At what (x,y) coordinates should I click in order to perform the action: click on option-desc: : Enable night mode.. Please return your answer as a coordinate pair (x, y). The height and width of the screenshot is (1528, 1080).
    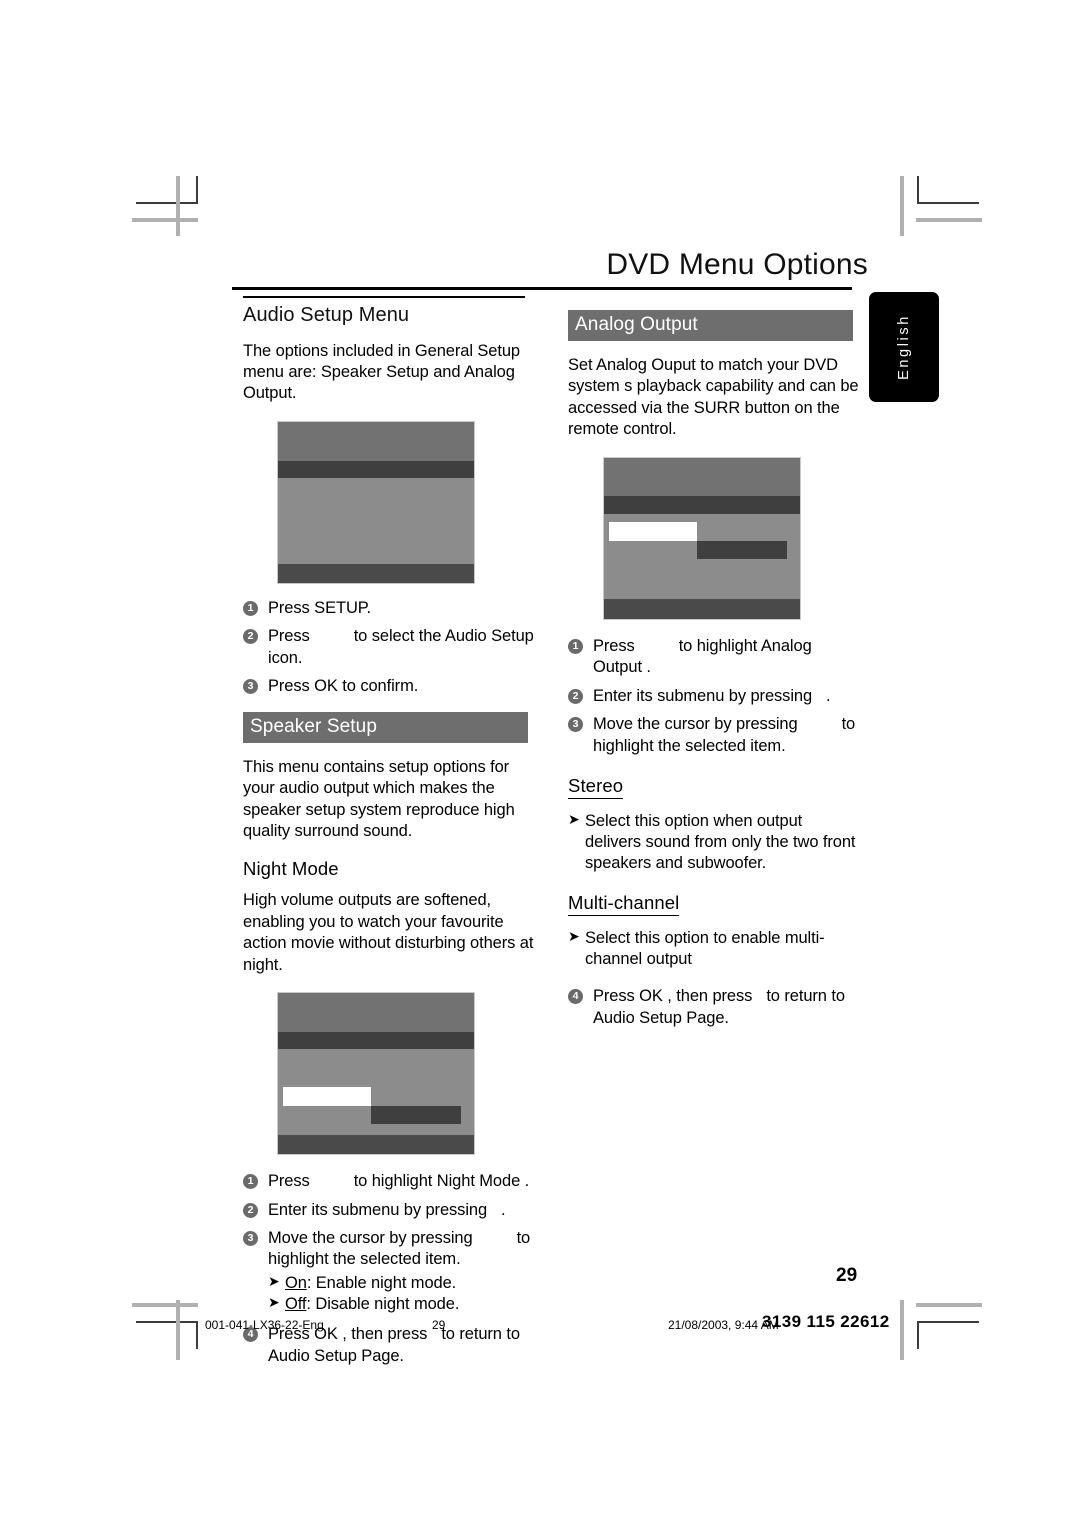
    Looking at the image, I should click on (381, 1282).